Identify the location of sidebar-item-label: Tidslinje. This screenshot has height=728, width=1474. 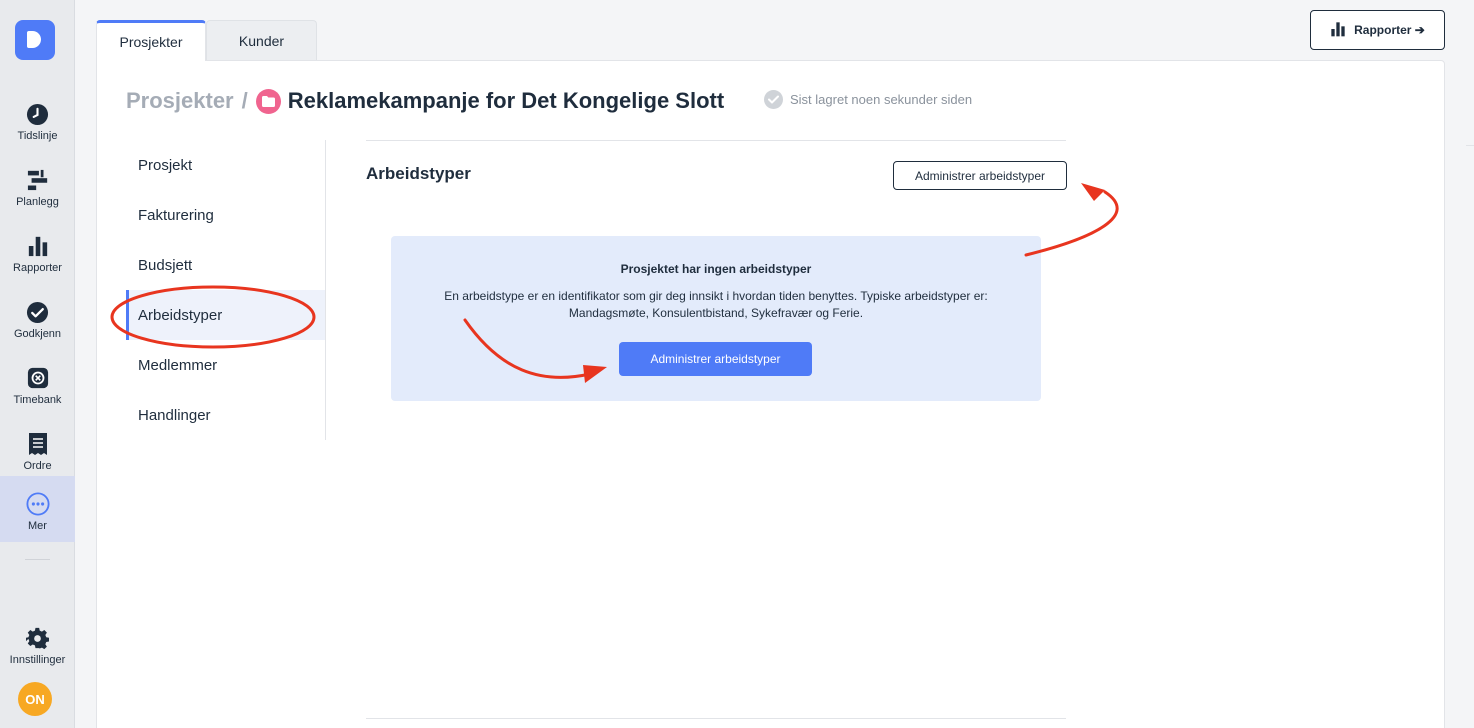
(37, 136).